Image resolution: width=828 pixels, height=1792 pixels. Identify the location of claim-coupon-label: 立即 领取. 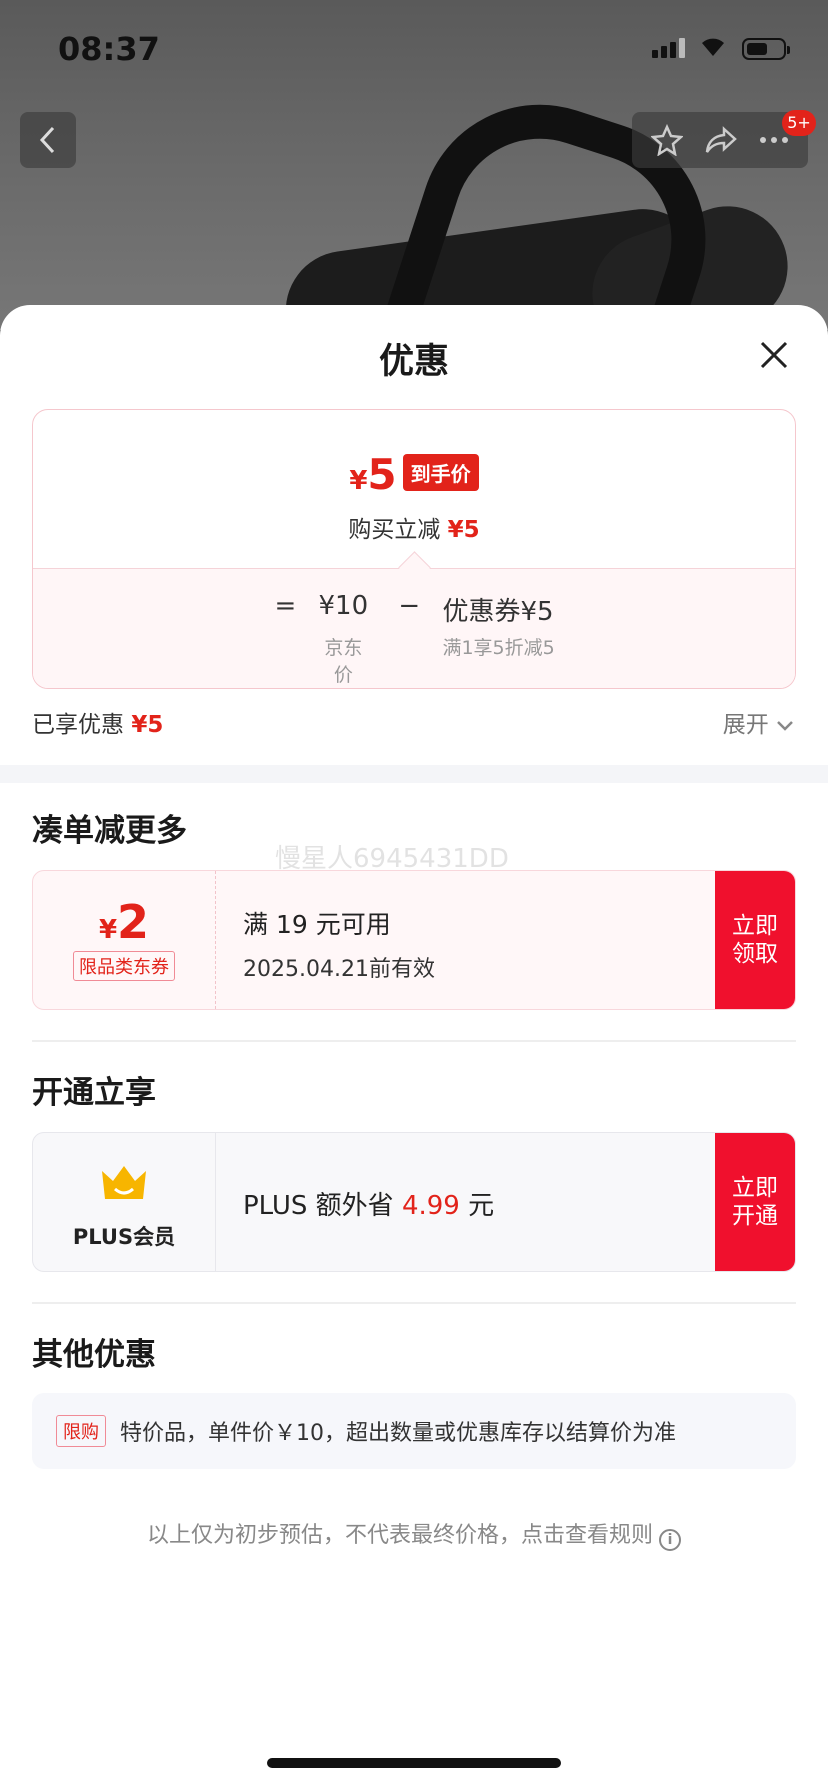
(755, 940).